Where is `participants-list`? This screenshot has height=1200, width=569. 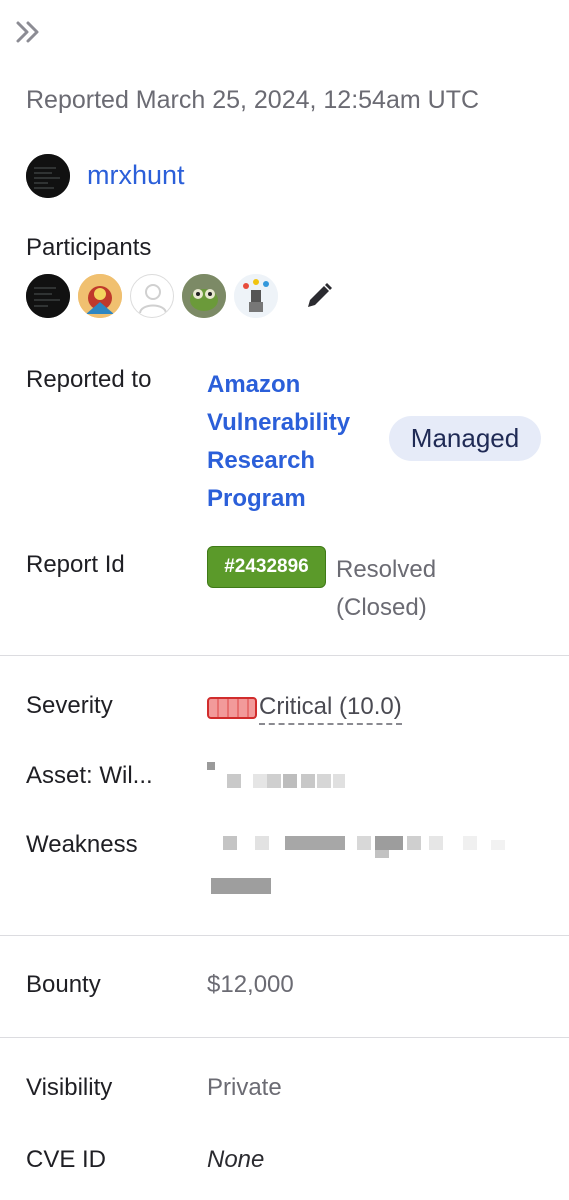 participants-list is located at coordinates (181, 296).